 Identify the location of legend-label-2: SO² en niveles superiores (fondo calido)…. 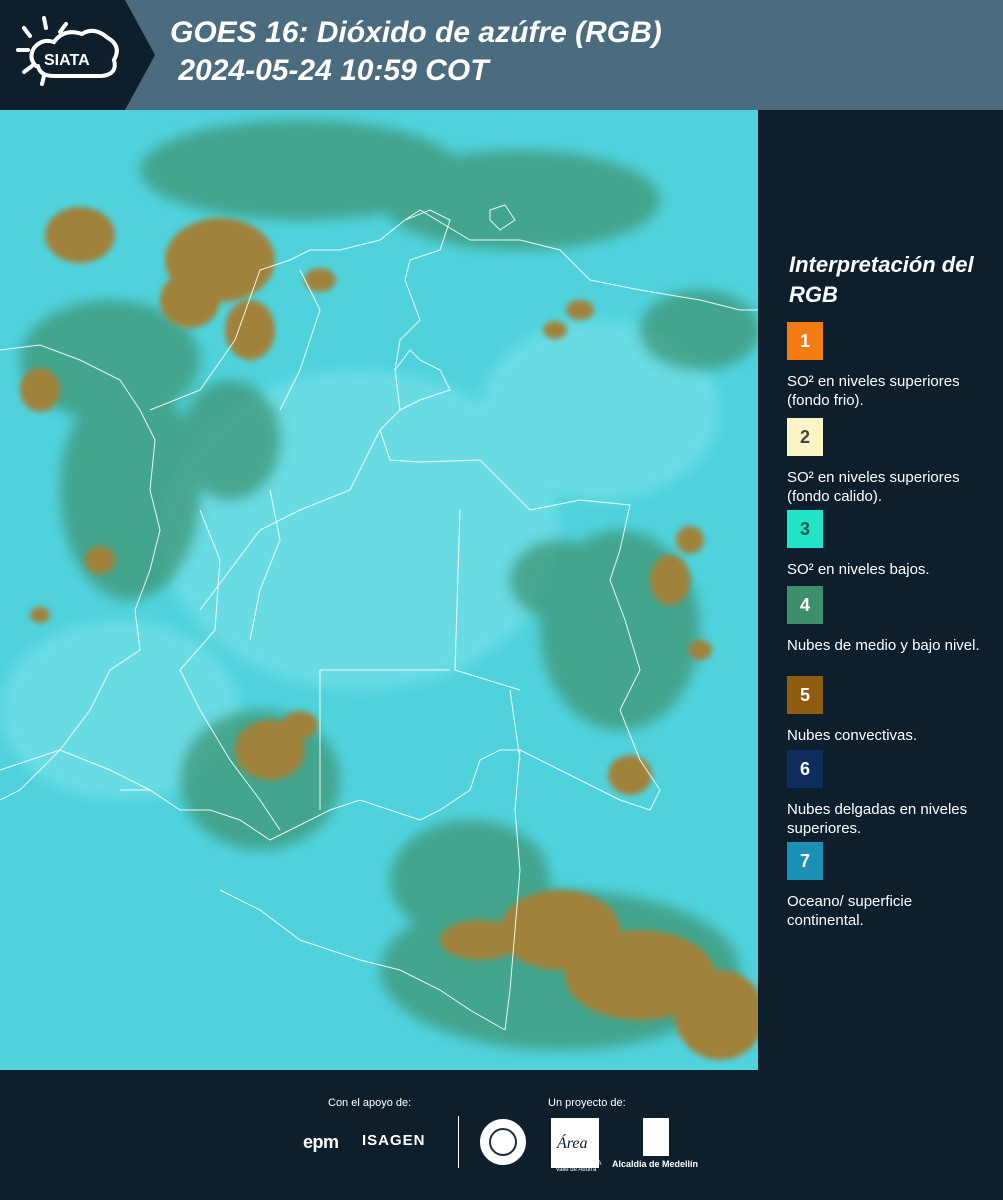
(873, 487).